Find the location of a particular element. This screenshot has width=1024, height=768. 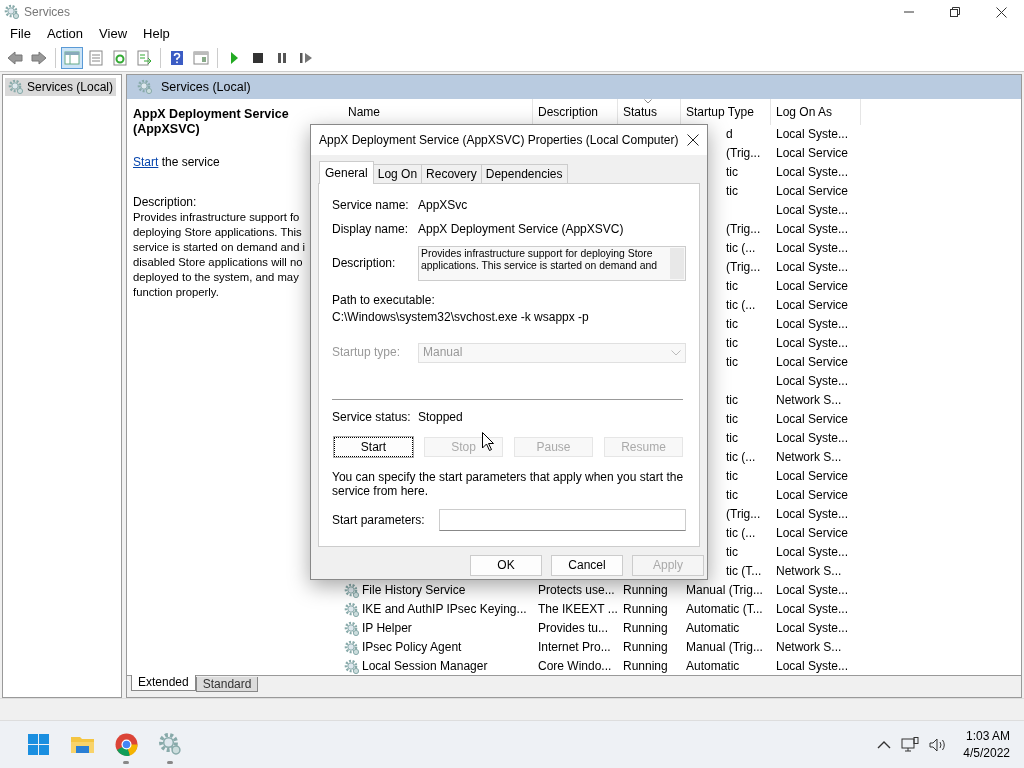

menu-item: File is located at coordinates (20, 34).